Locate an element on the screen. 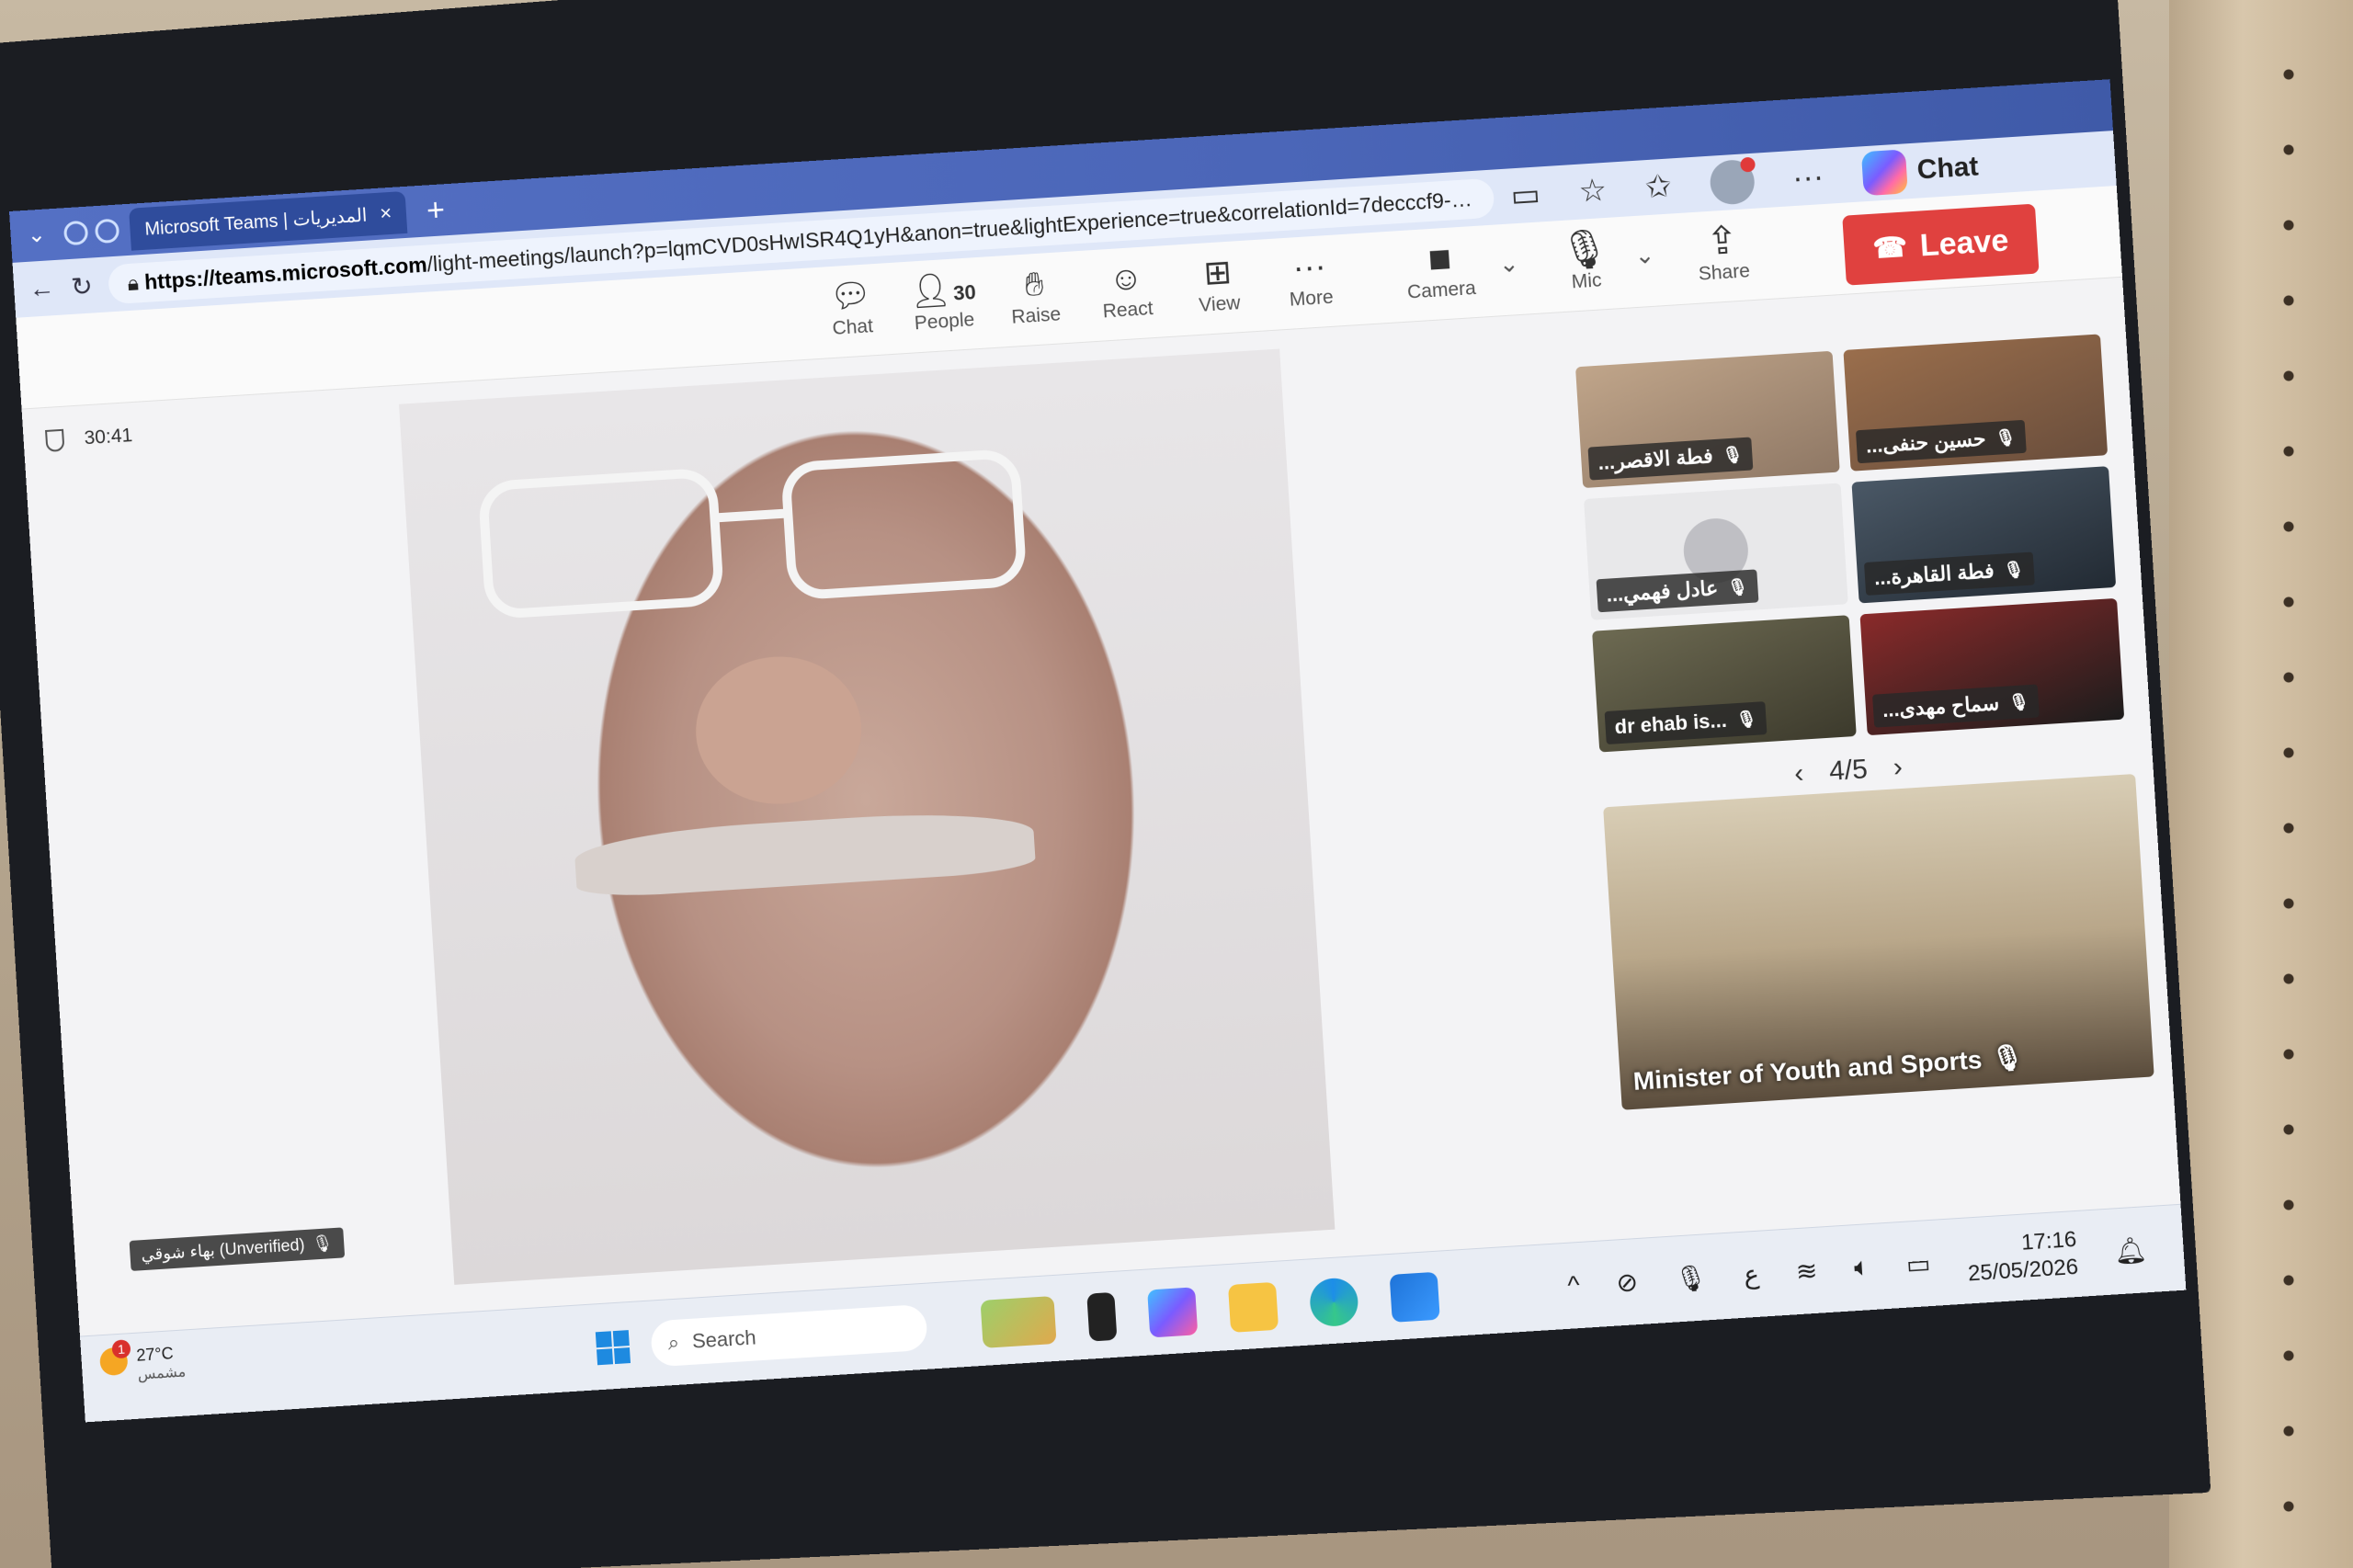  participant-label: dr ehab is... 🎙︎ is located at coordinates (1686, 723).